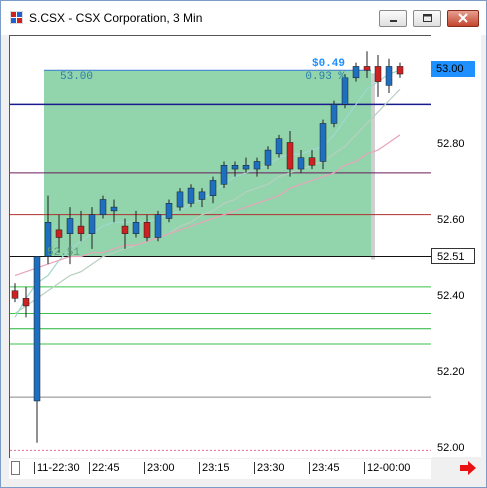 The width and height of the screenshot is (487, 488). What do you see at coordinates (324, 468) in the screenshot?
I see `time-tick-label: 23:45` at bounding box center [324, 468].